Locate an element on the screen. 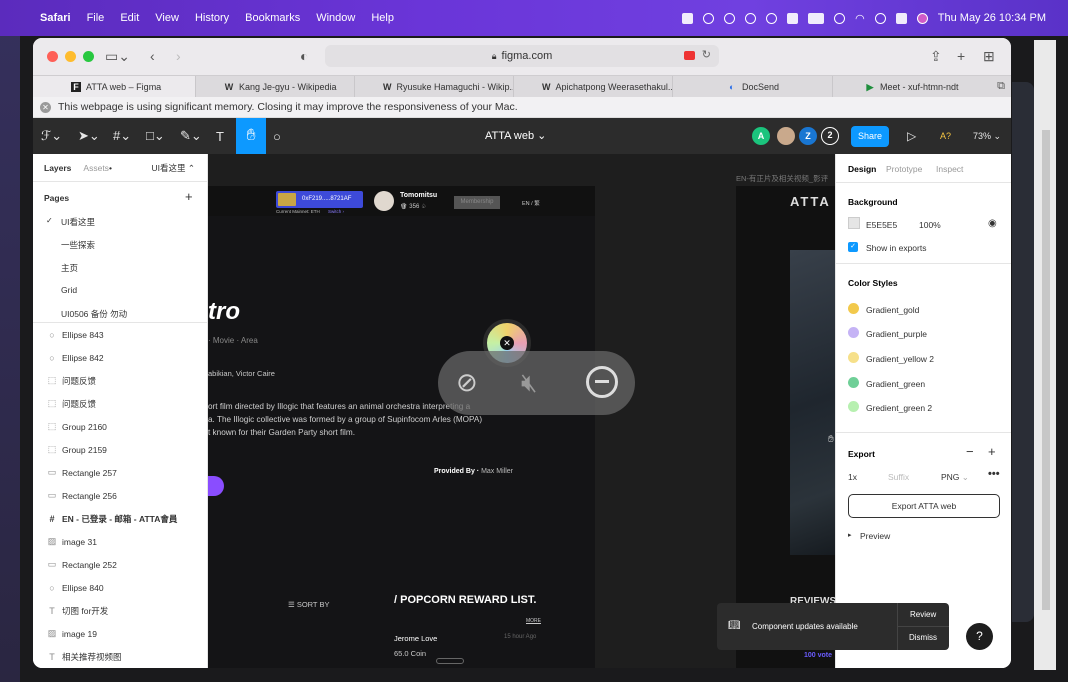 The width and height of the screenshot is (1068, 682). file-name-menu: ATTA web ⌄ is located at coordinates (515, 136).